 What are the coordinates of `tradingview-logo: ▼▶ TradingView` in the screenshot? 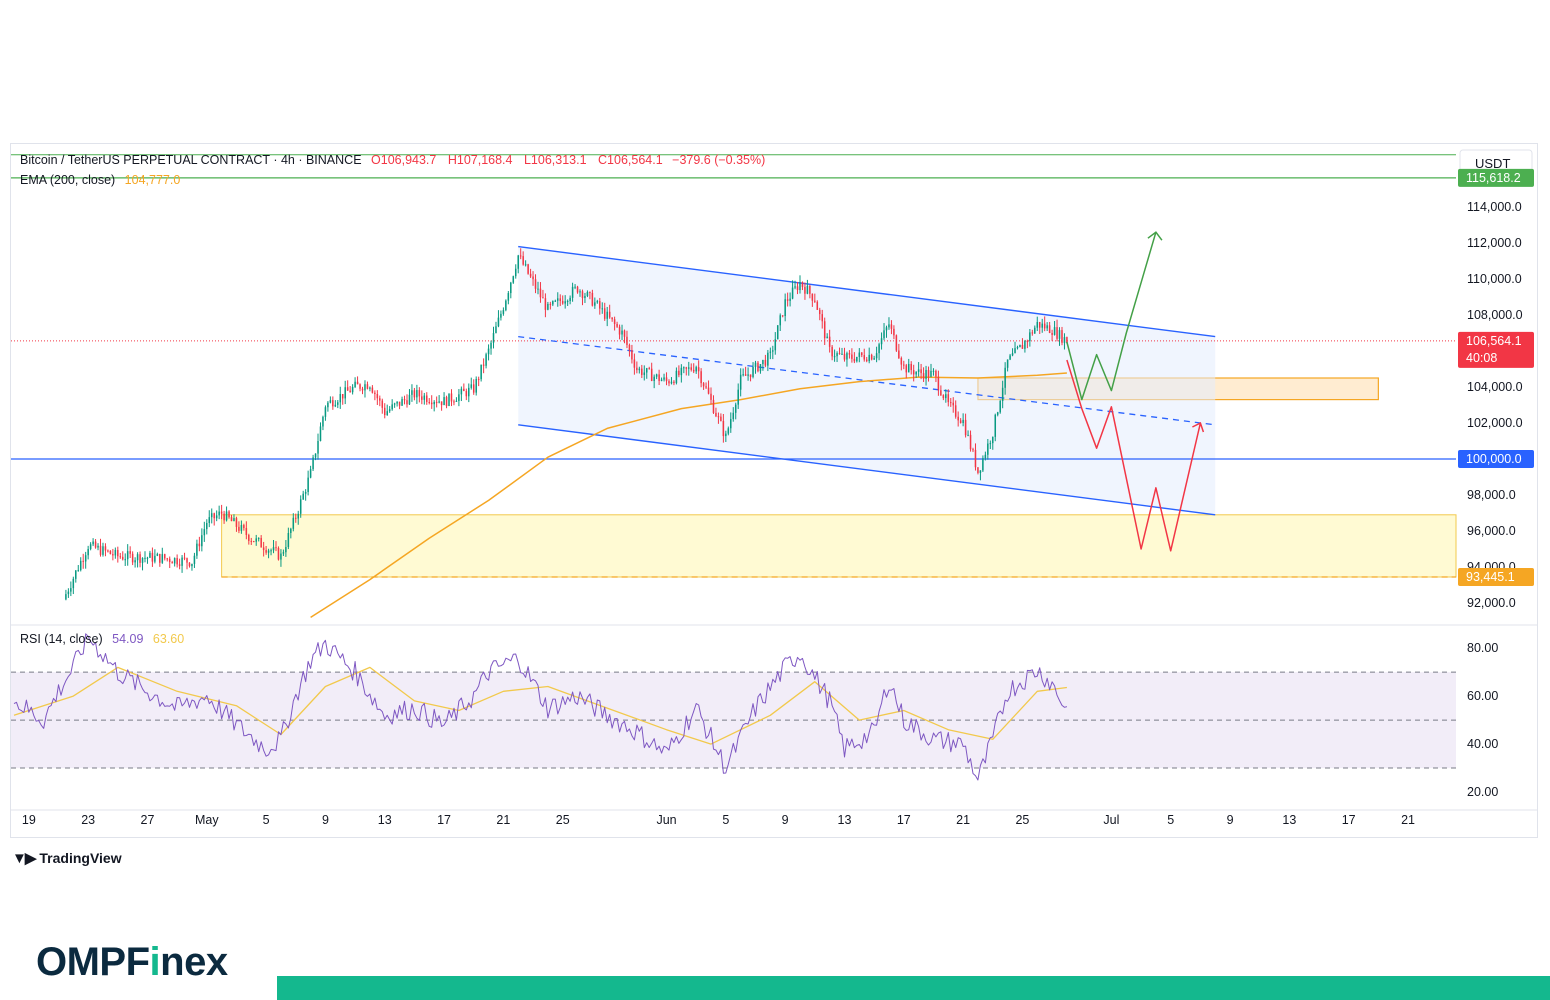 It's located at (67, 858).